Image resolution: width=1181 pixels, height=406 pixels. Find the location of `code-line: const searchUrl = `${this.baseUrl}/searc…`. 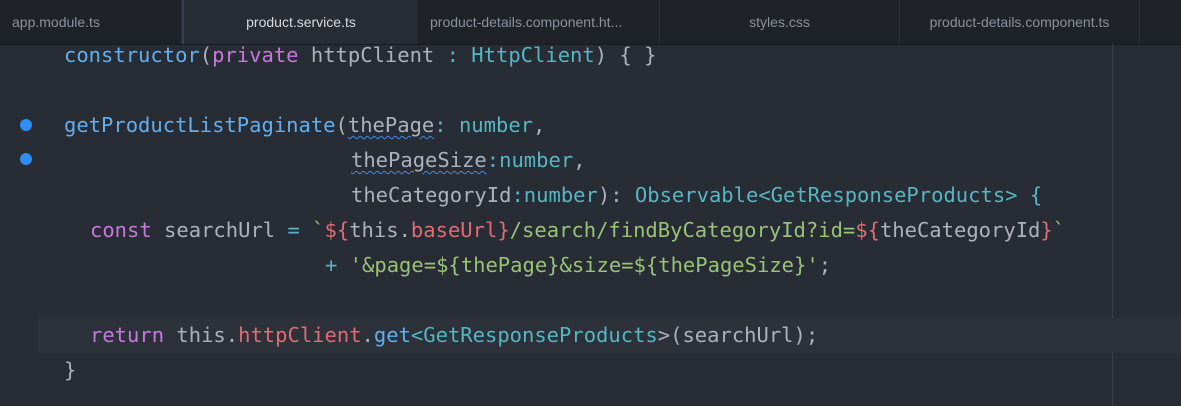

code-line: const searchUrl = `${this.baseUrl}/searc… is located at coordinates (590, 230).